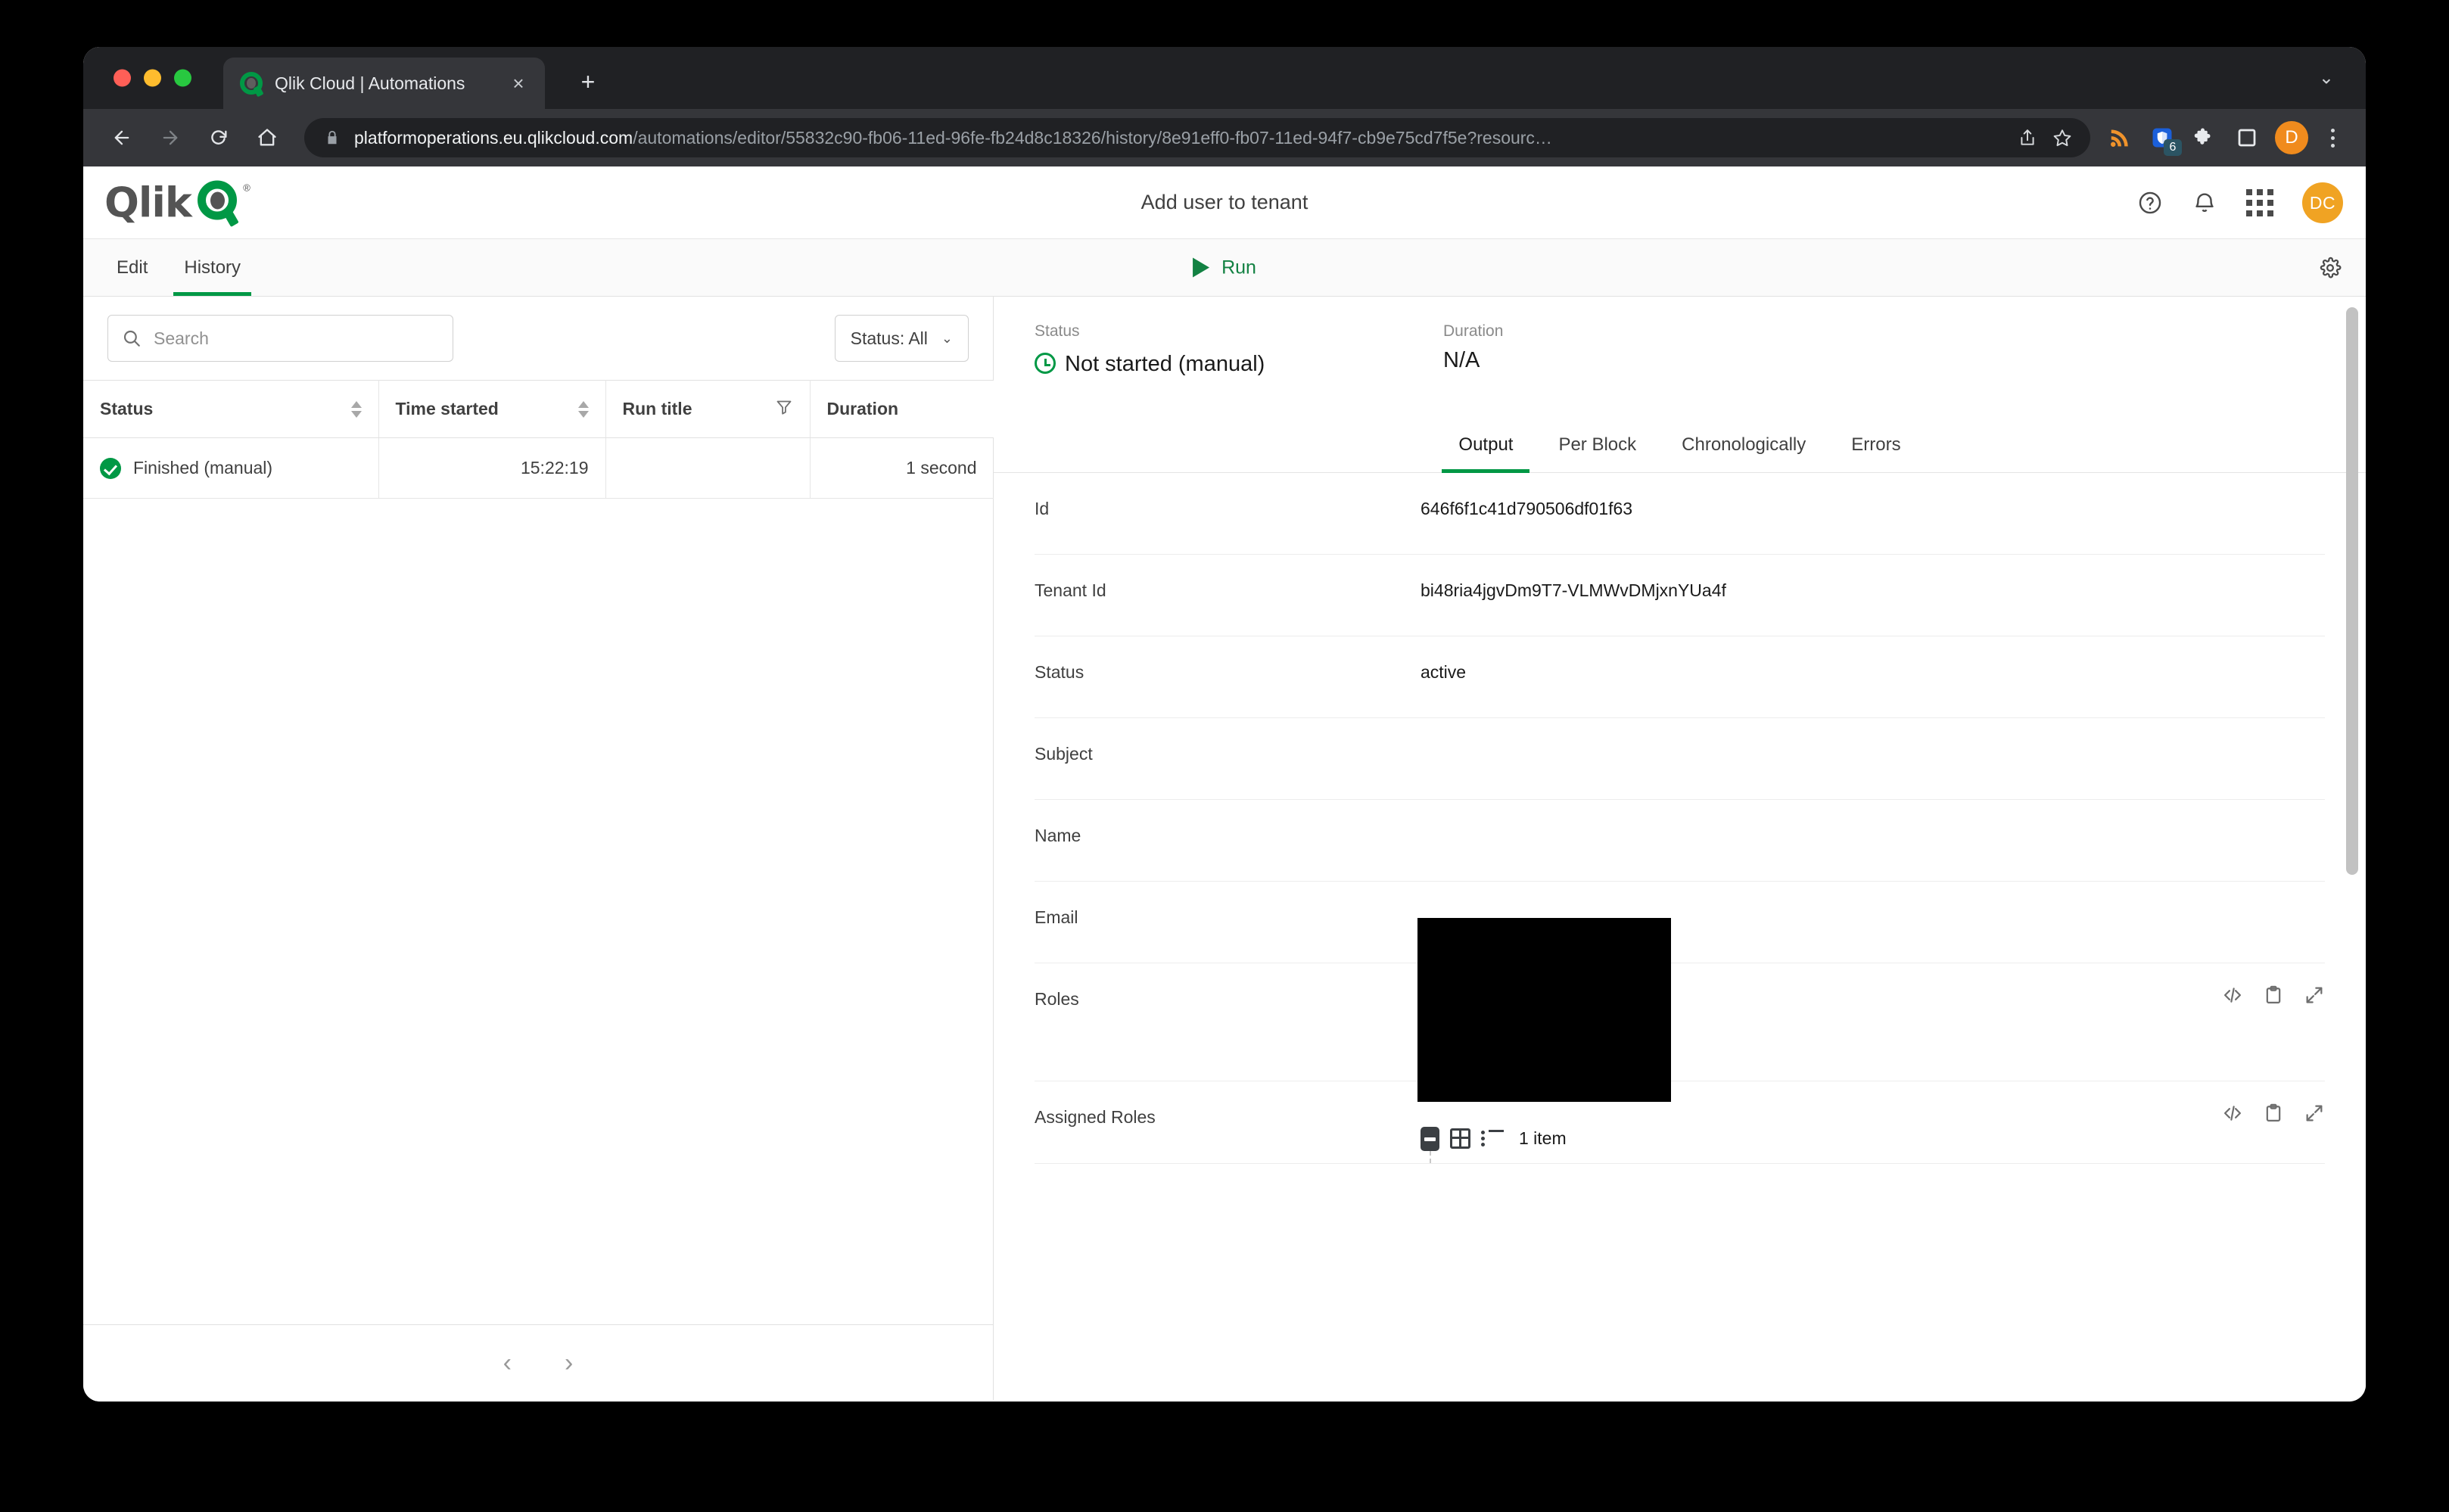 The image size is (2449, 1512). Describe the element at coordinates (2063, 137) in the screenshot. I see `bookmark-star-icon` at that location.